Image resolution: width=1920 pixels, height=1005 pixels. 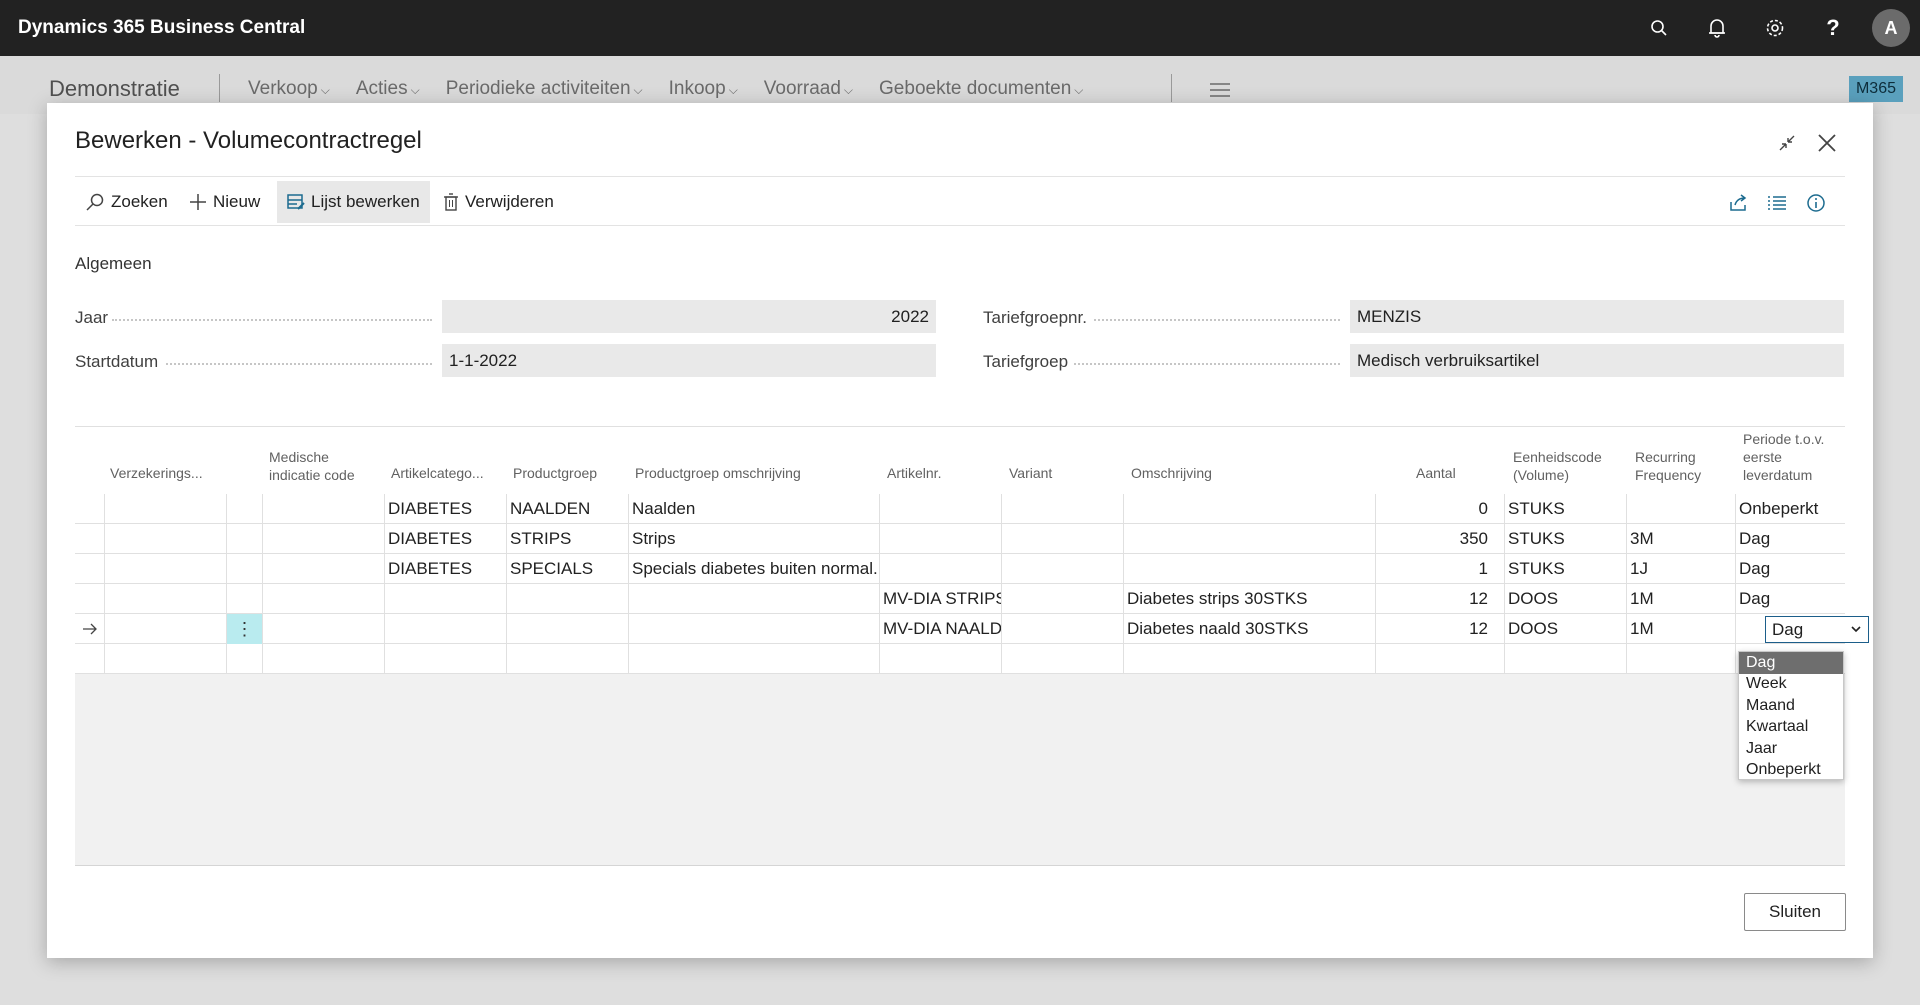 What do you see at coordinates (1597, 360) in the screenshot?
I see `tariefgroep-field: Medisch verbruiksartikel` at bounding box center [1597, 360].